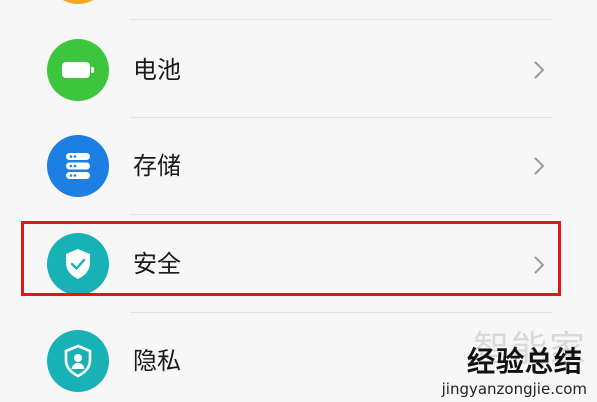 The width and height of the screenshot is (597, 402). Describe the element at coordinates (157, 361) in the screenshot. I see `settings-item-label: 隐私` at that location.